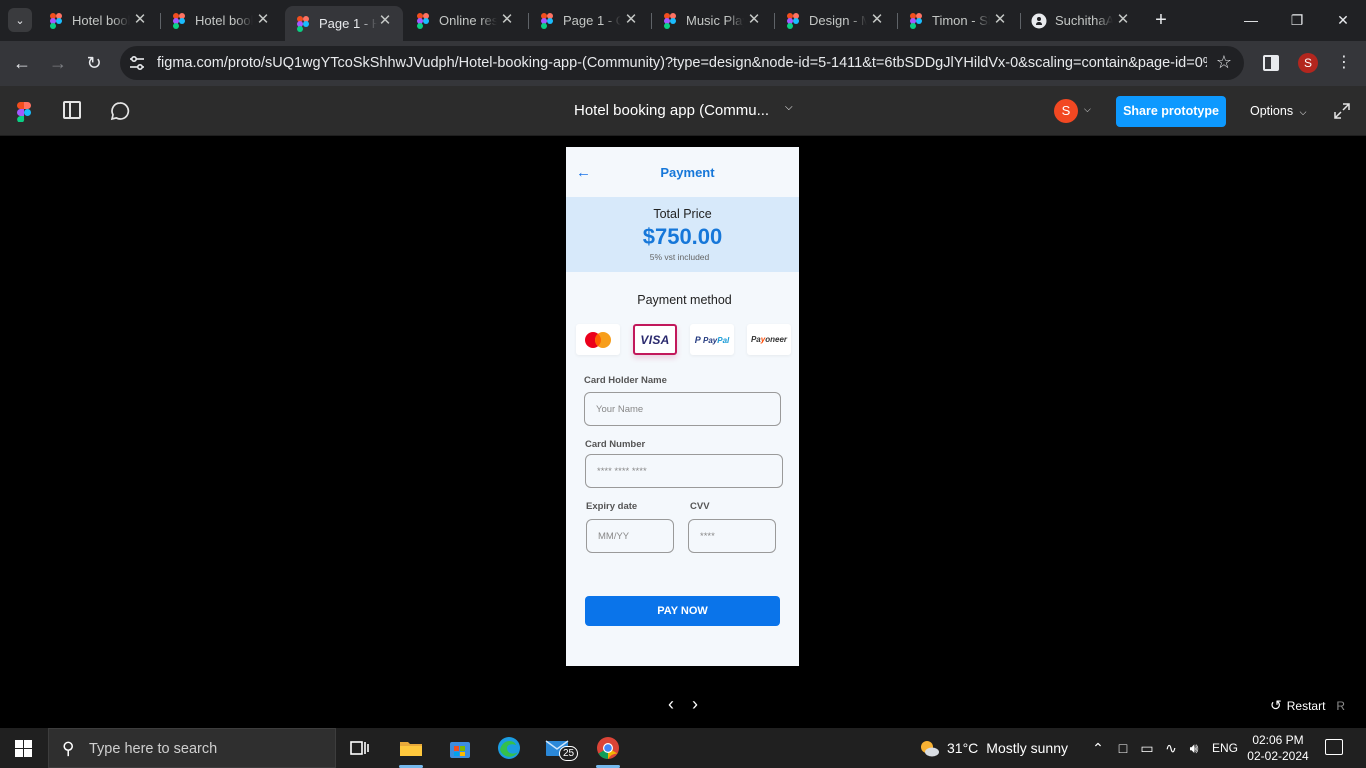 This screenshot has width=1366, height=768. What do you see at coordinates (732, 536) in the screenshot?
I see `cvv-input` at bounding box center [732, 536].